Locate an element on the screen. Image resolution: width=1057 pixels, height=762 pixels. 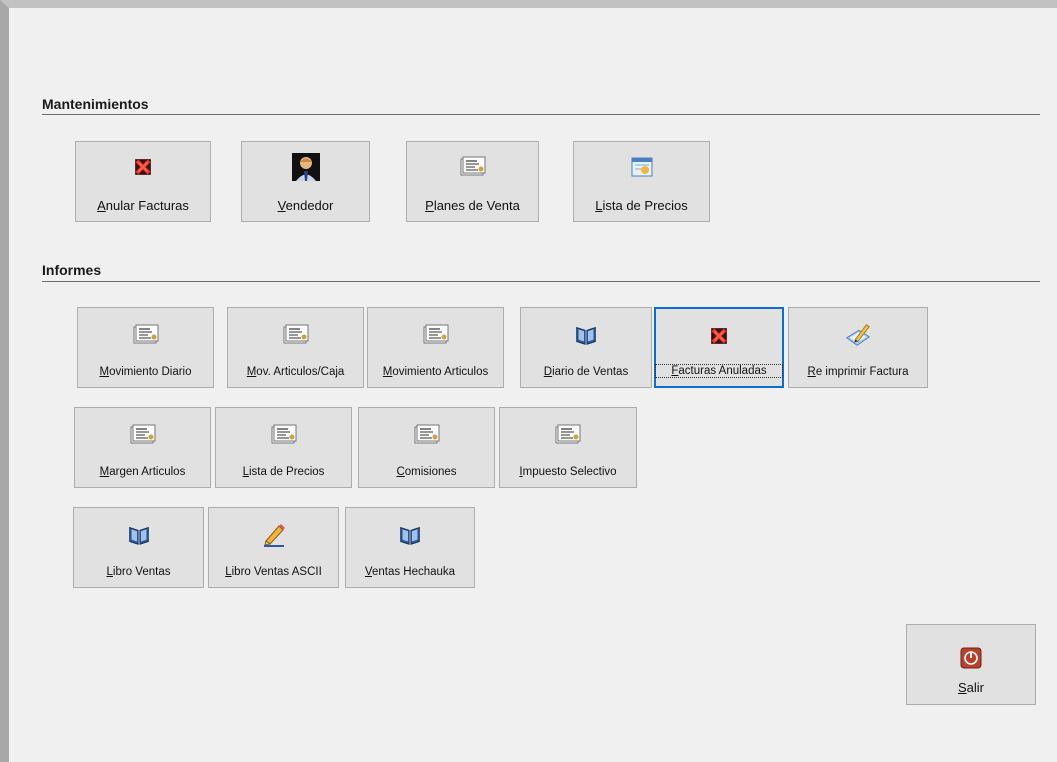
movimiento-articulos-label: Movimiento Articulos is located at coordinates (435, 372).